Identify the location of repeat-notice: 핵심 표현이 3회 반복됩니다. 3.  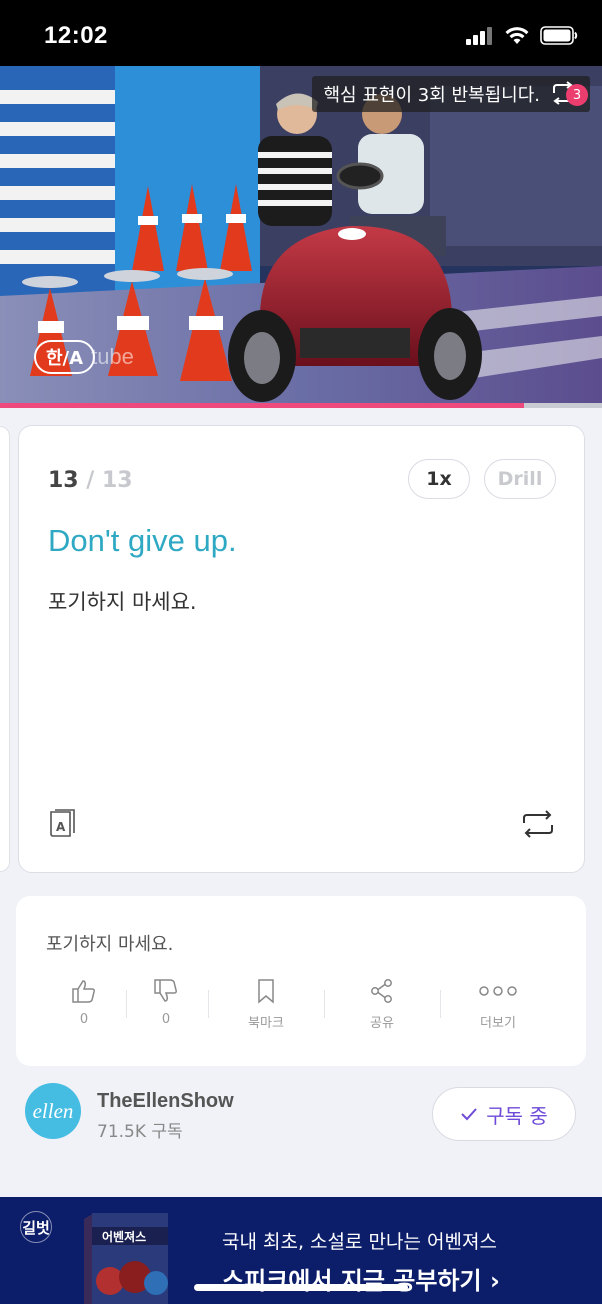
(450, 94).